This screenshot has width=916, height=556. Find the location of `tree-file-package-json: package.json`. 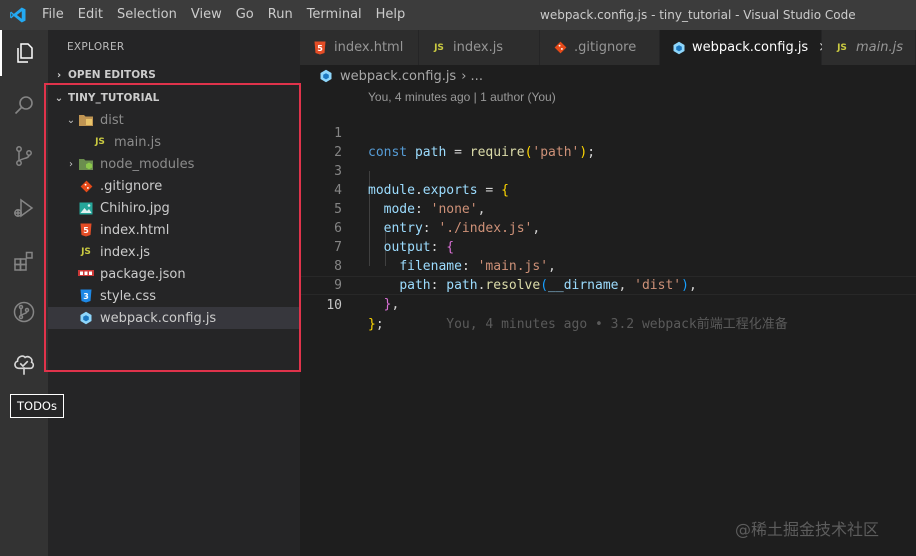

tree-file-package-json: package.json is located at coordinates (174, 274).